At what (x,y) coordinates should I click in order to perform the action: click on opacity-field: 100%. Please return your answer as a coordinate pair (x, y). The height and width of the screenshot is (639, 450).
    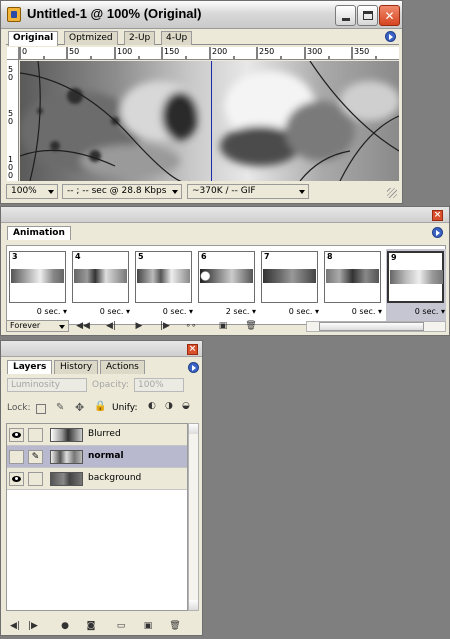
    Looking at the image, I should click on (159, 385).